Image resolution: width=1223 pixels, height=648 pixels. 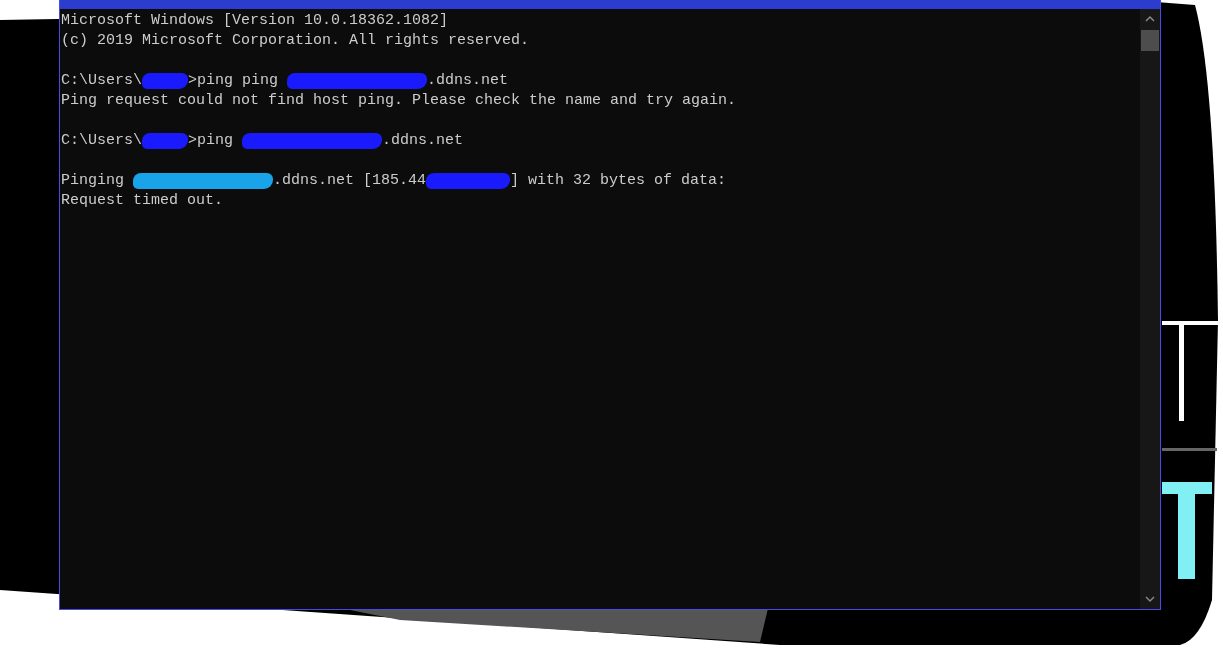 I want to click on console-text: ] with 32 bytes of data:, so click(x=618, y=181).